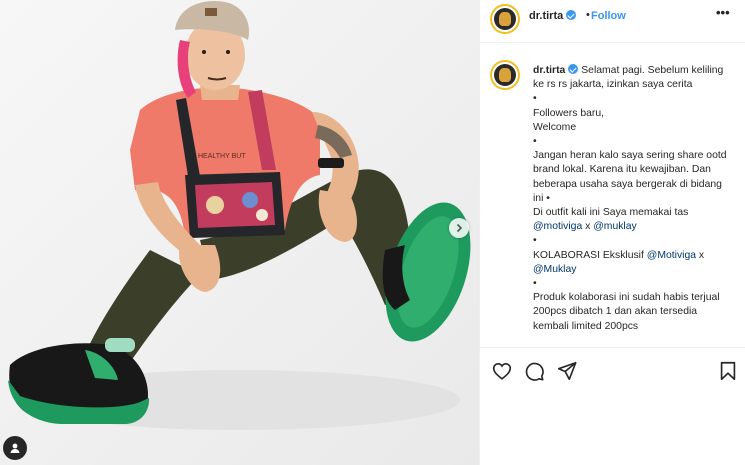 The image size is (745, 465). Describe the element at coordinates (549, 70) in the screenshot. I see `caption-username: dr.tirta` at that location.